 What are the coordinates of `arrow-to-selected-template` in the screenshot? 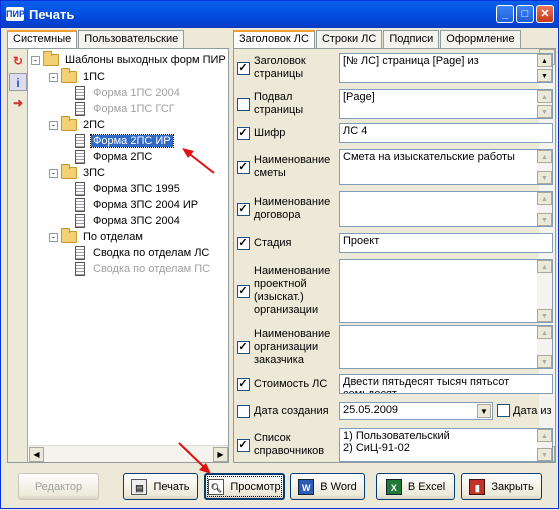 It's located at (198, 161).